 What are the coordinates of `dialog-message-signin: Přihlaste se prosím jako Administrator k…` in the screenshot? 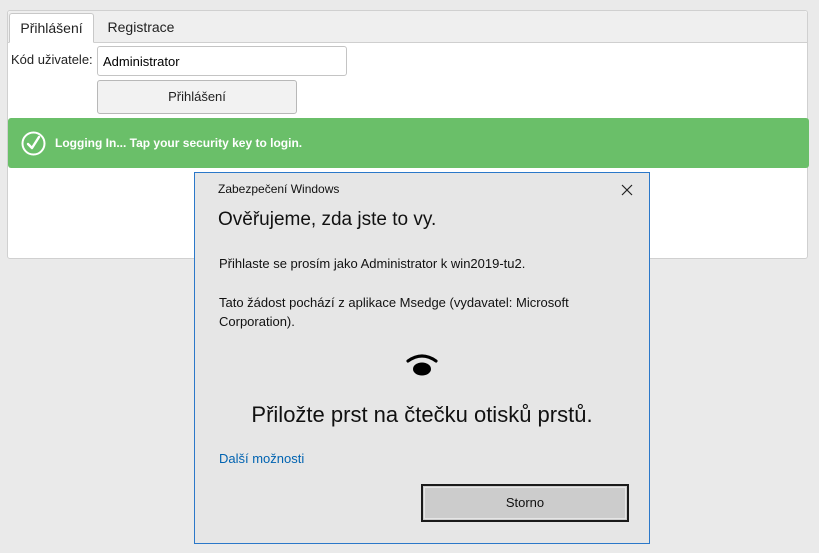 It's located at (372, 263).